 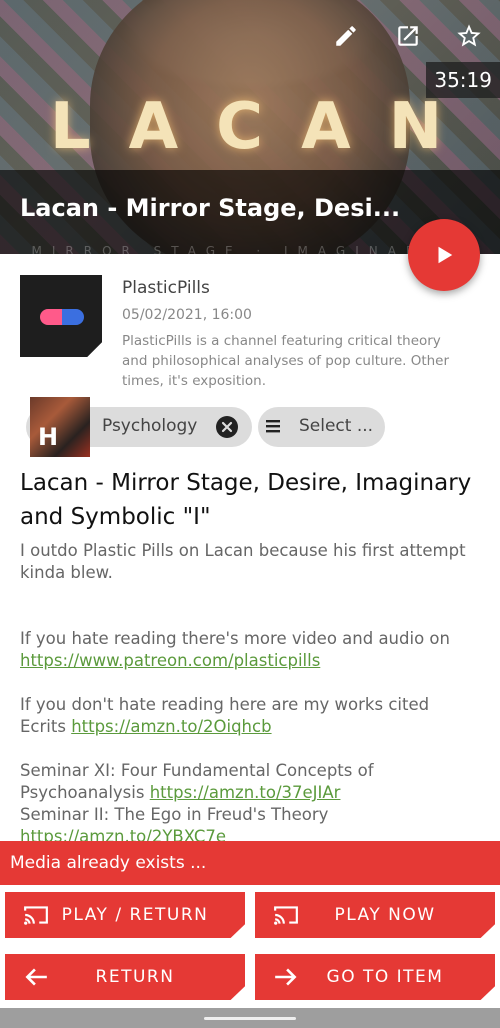 I want to click on tag-chip-psychology: H Psychology, so click(x=139, y=427).